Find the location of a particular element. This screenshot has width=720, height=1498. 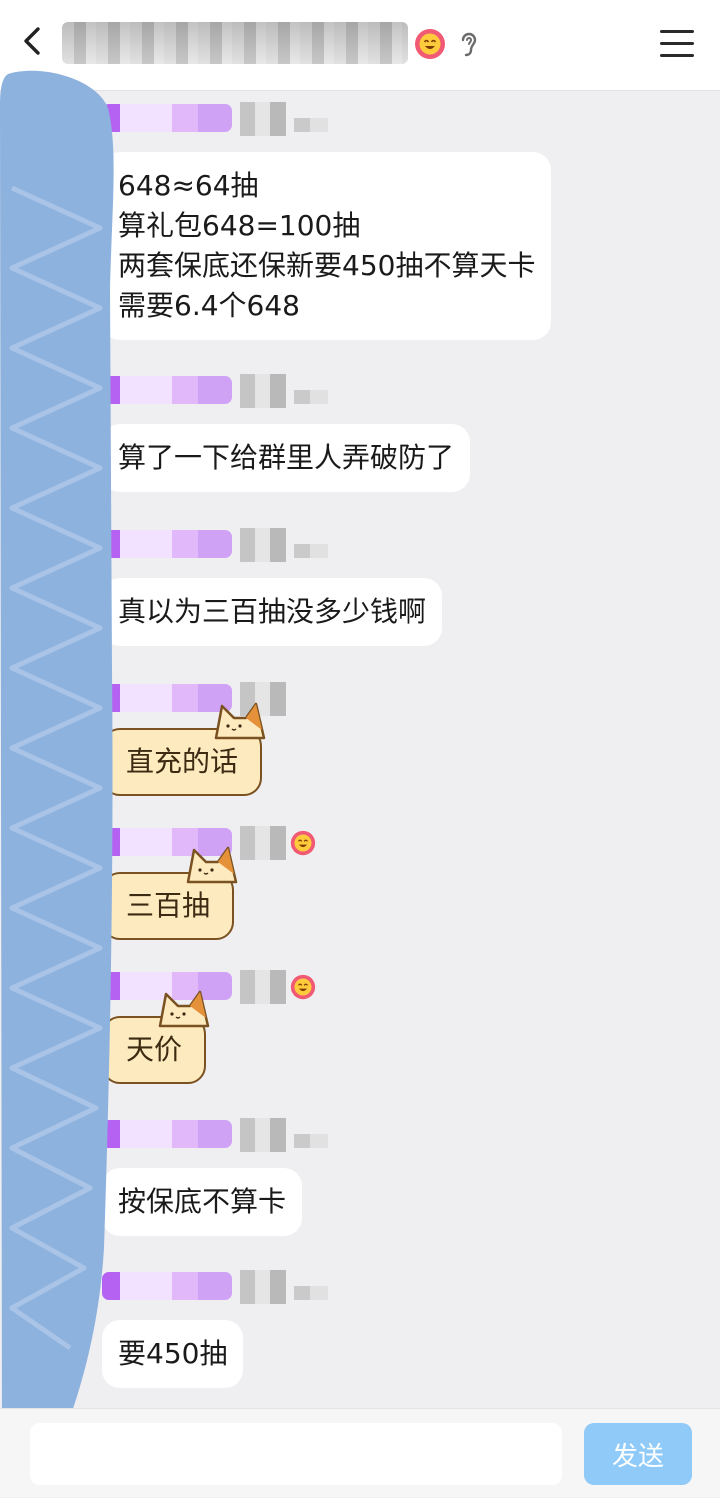

message-item: 天价 is located at coordinates (209, 1027).